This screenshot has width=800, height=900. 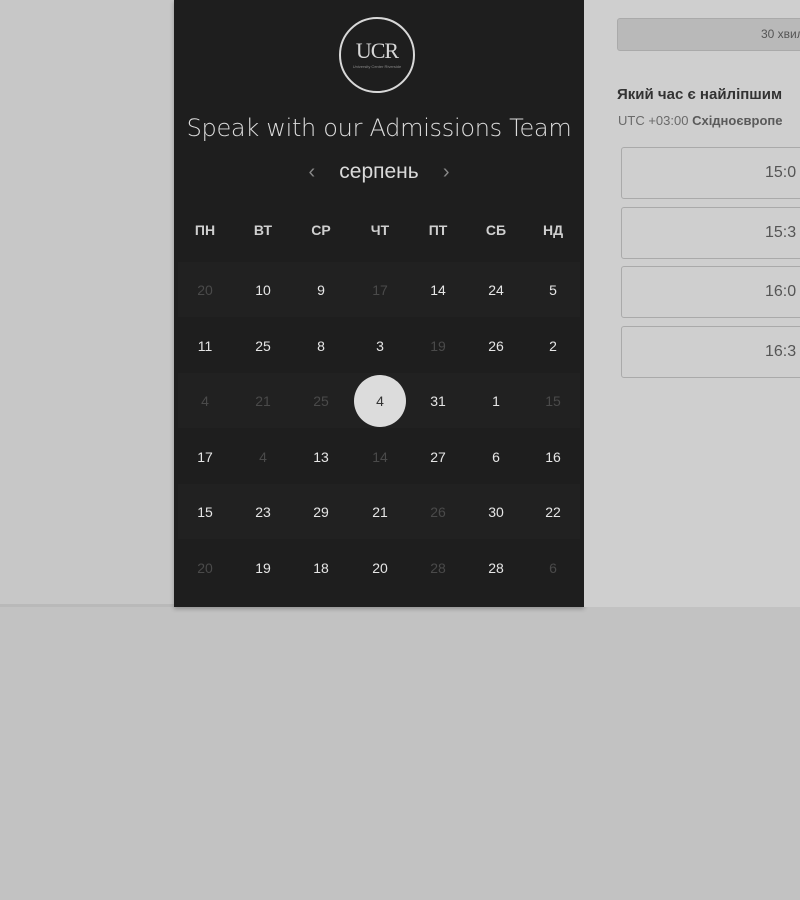 I want to click on month-label: серпень, so click(x=379, y=171).